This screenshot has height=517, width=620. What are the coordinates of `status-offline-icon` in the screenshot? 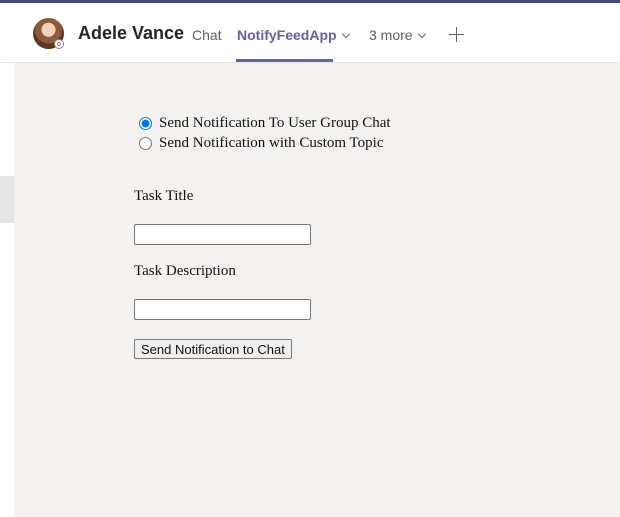 It's located at (59, 44).